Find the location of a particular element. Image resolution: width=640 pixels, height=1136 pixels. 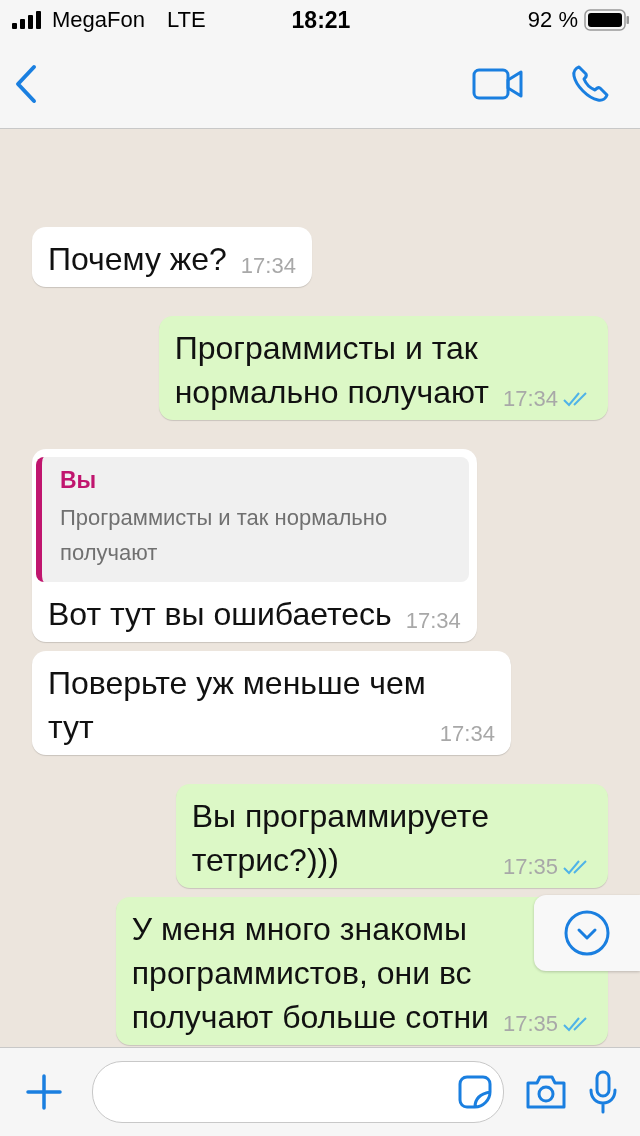

message-text: Почему же? is located at coordinates (137, 259).